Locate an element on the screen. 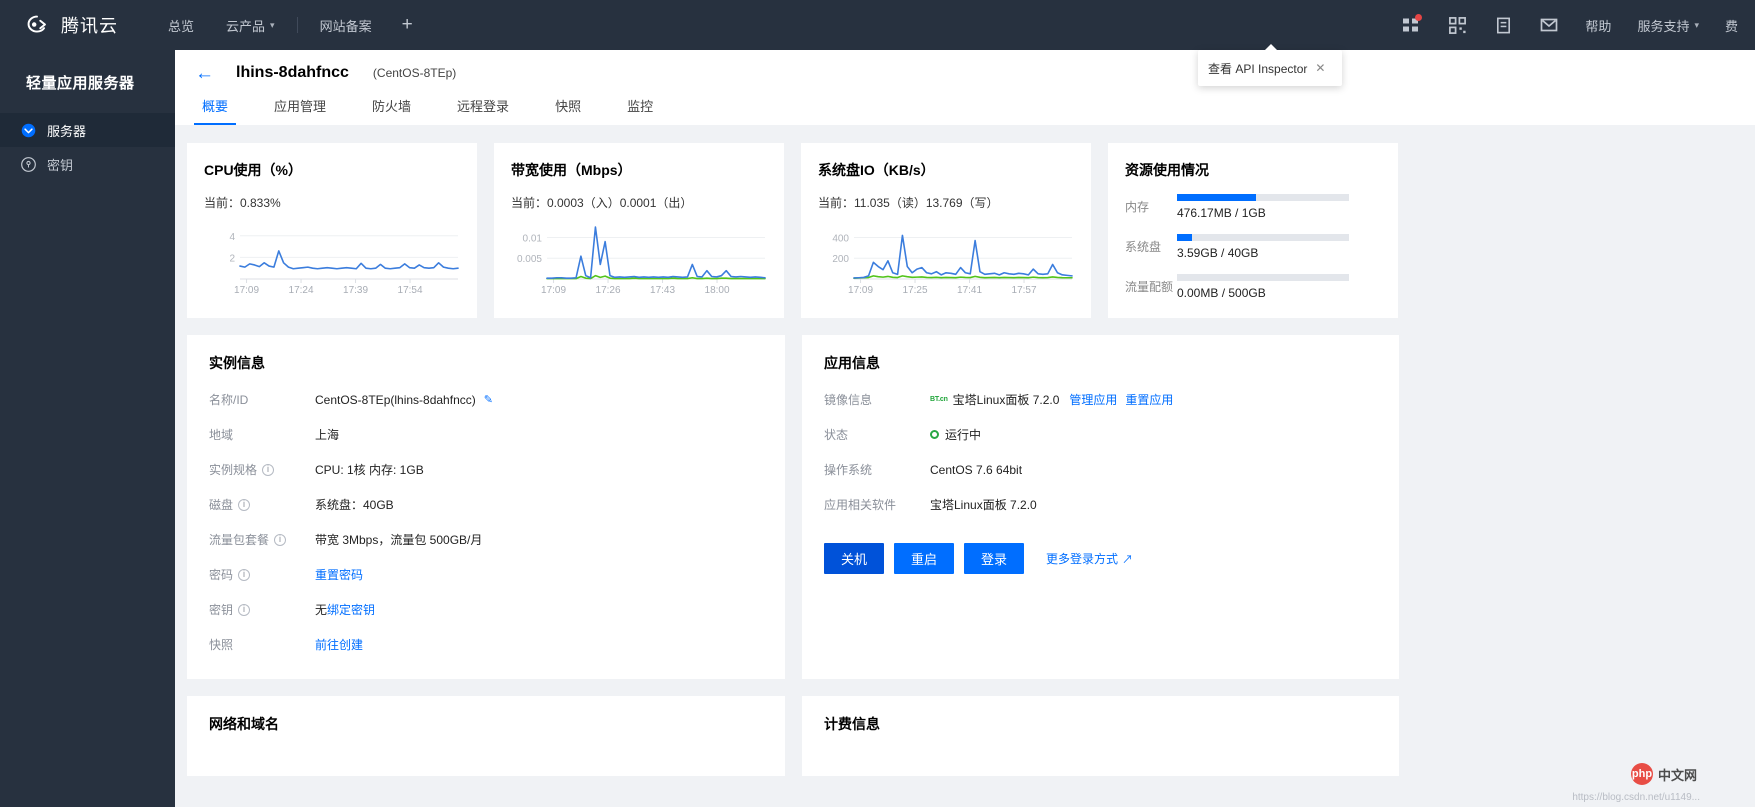 This screenshot has height=807, width=1755. info-label-text: 名称/ID is located at coordinates (229, 400).